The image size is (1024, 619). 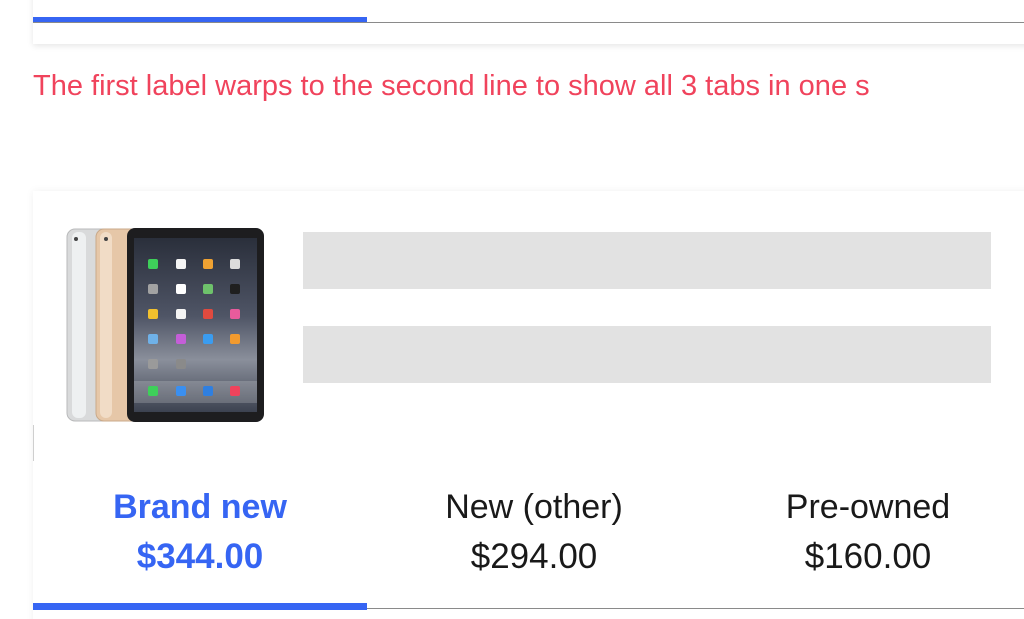 What do you see at coordinates (200, 556) in the screenshot?
I see `tab-price: $344.00` at bounding box center [200, 556].